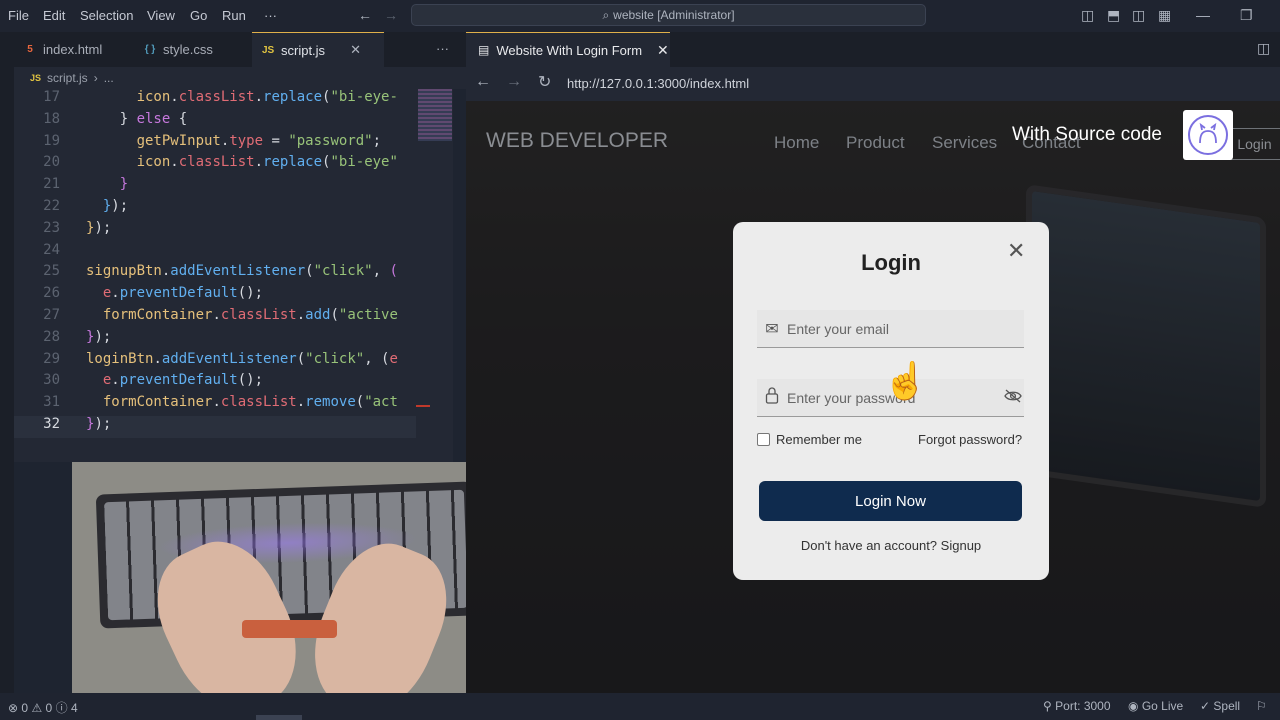  Describe the element at coordinates (905, 380) in the screenshot. I see `hand-pointer-icon: ☝` at that location.